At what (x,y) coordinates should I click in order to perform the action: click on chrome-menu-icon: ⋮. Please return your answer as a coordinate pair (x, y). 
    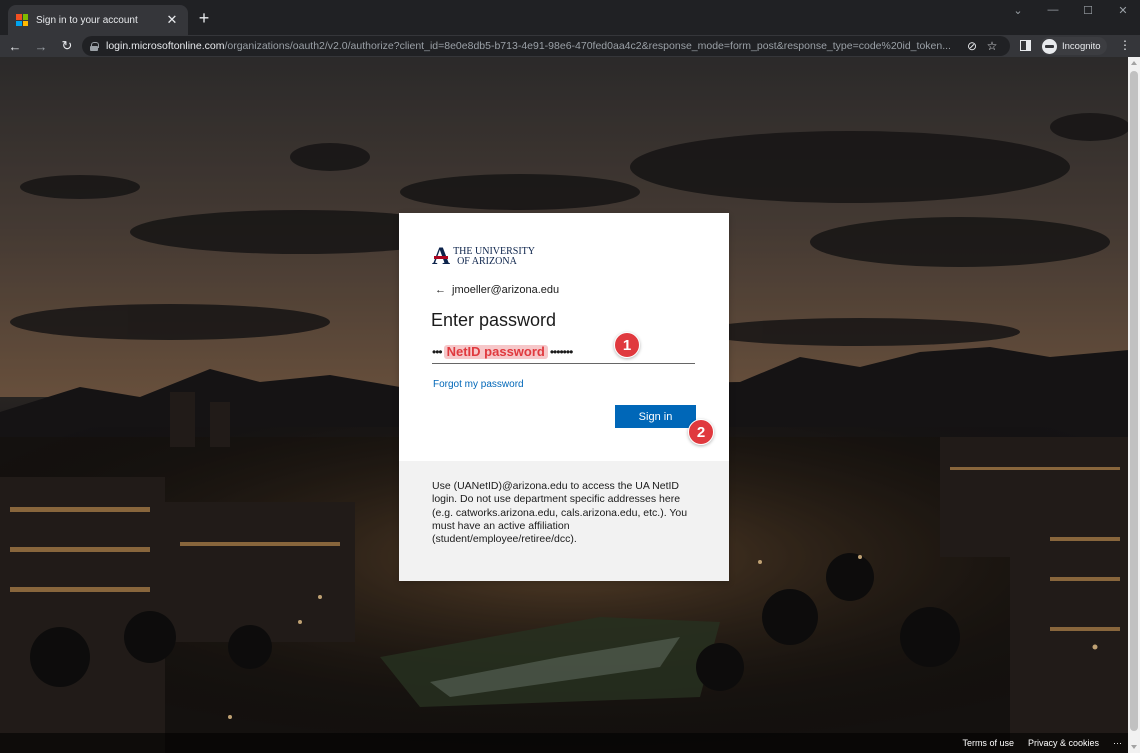
    Looking at the image, I should click on (1125, 45).